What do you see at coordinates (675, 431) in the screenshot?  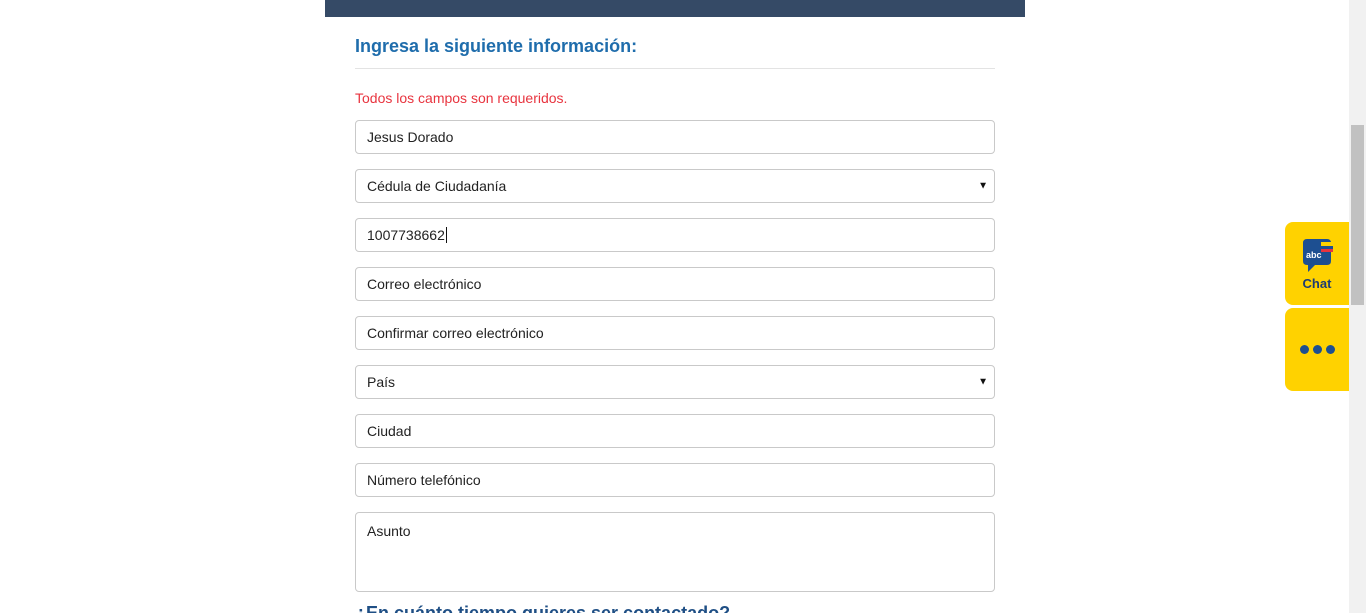 I see `city-input: Ciudad` at bounding box center [675, 431].